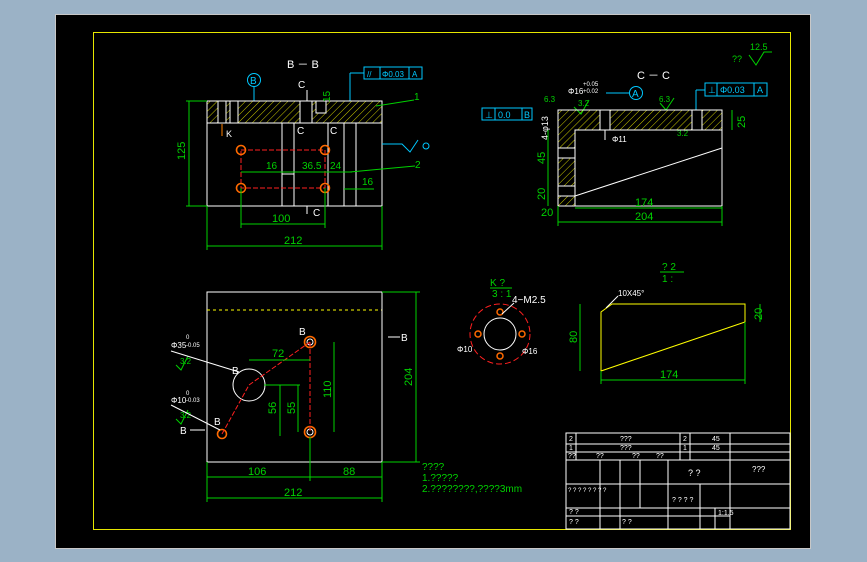  I want to click on tb-r3-c1: ??, so click(572, 456).